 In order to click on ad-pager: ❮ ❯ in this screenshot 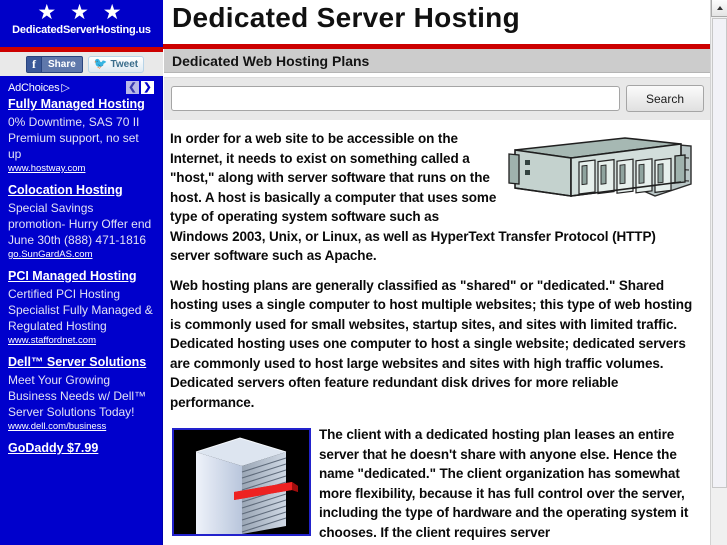, I will do `click(140, 87)`.